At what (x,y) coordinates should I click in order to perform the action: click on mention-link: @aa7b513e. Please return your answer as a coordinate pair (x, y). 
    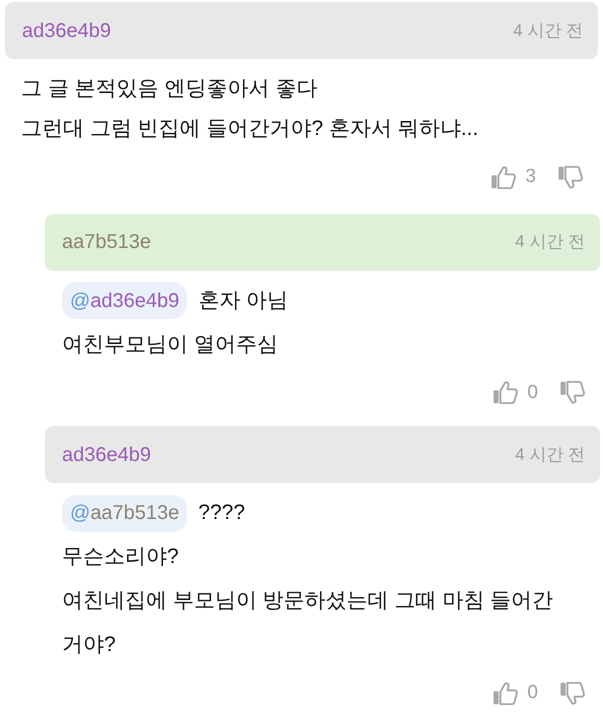
    Looking at the image, I should click on (125, 513).